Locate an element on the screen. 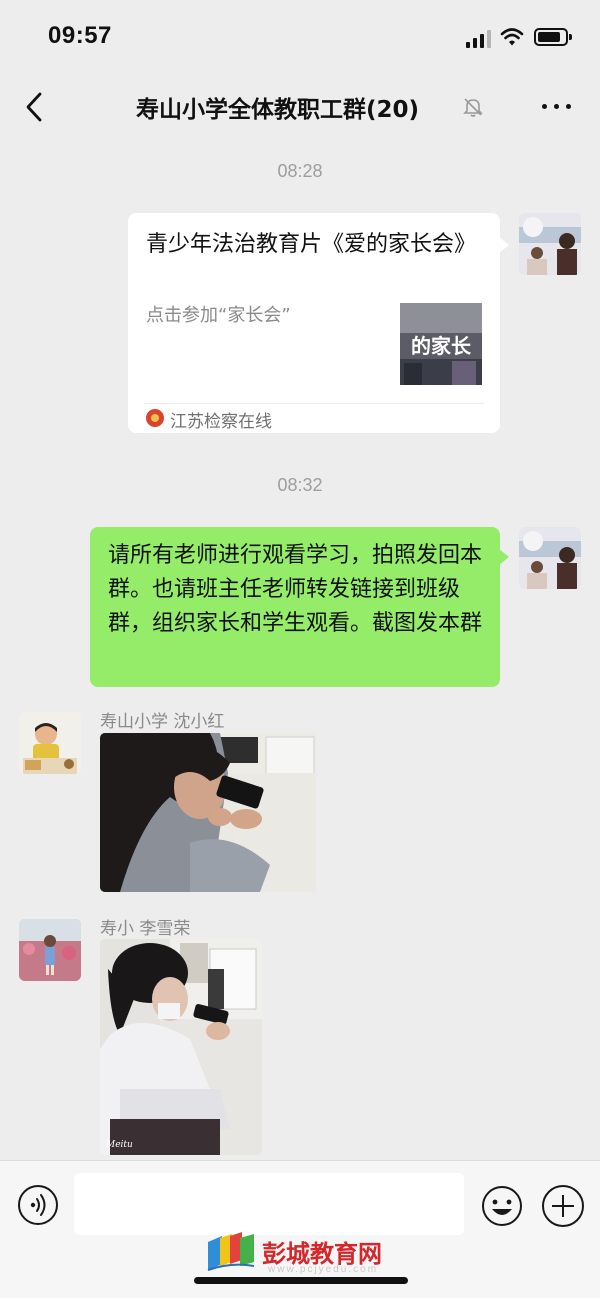  voice-button is located at coordinates (38, 1205).